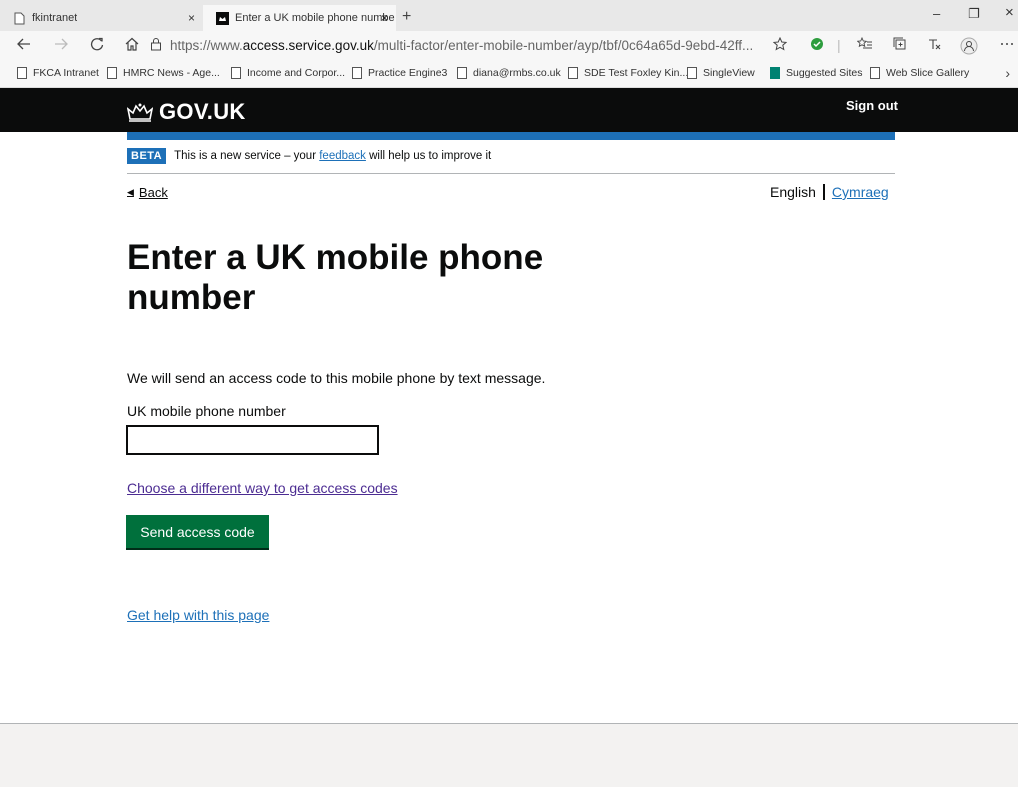 The height and width of the screenshot is (787, 1018). Describe the element at coordinates (315, 18) in the screenshot. I see `tab-title: Enter a UK mobile phone numbe` at that location.